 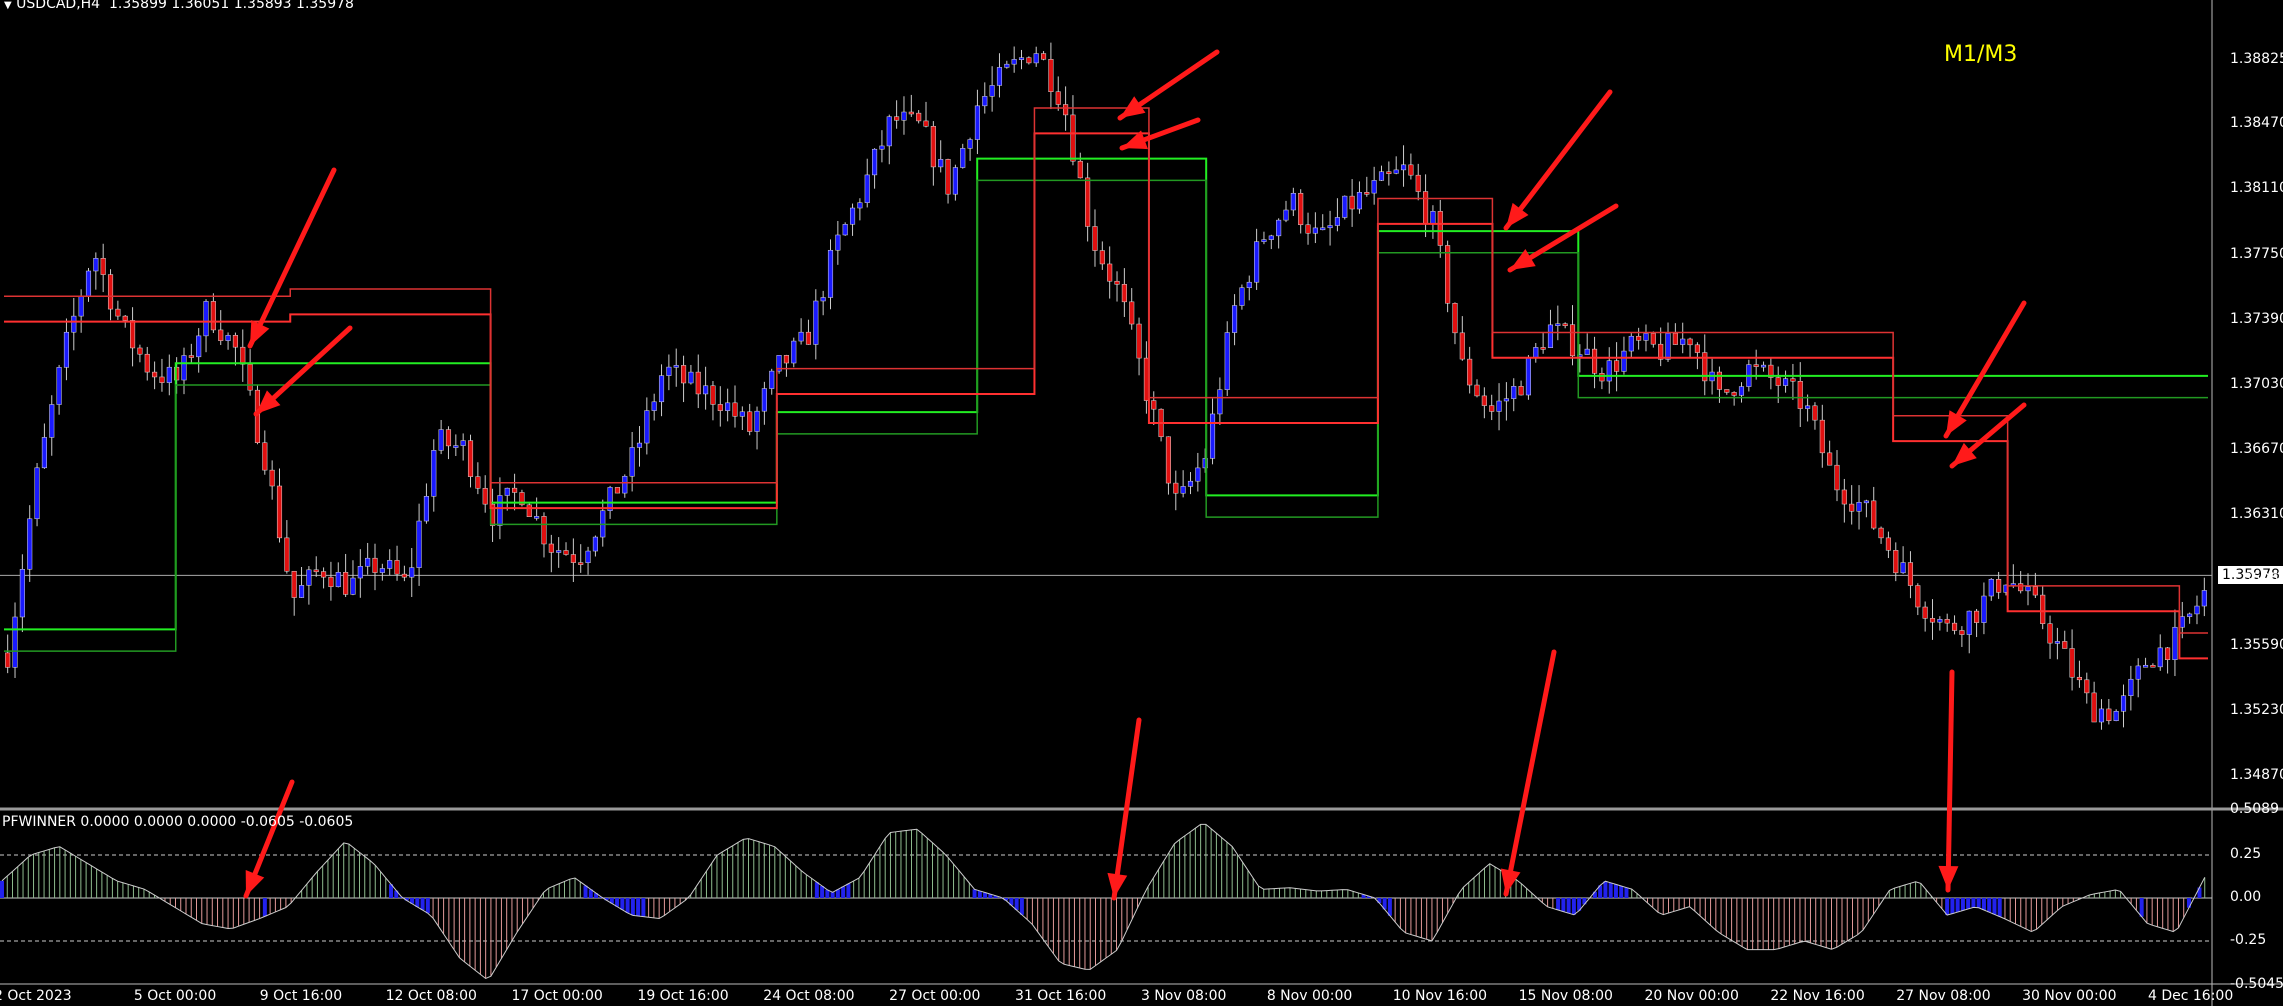 What do you see at coordinates (1691, 996) in the screenshot?
I see `time-tick-label: 20 Nov 00:00` at bounding box center [1691, 996].